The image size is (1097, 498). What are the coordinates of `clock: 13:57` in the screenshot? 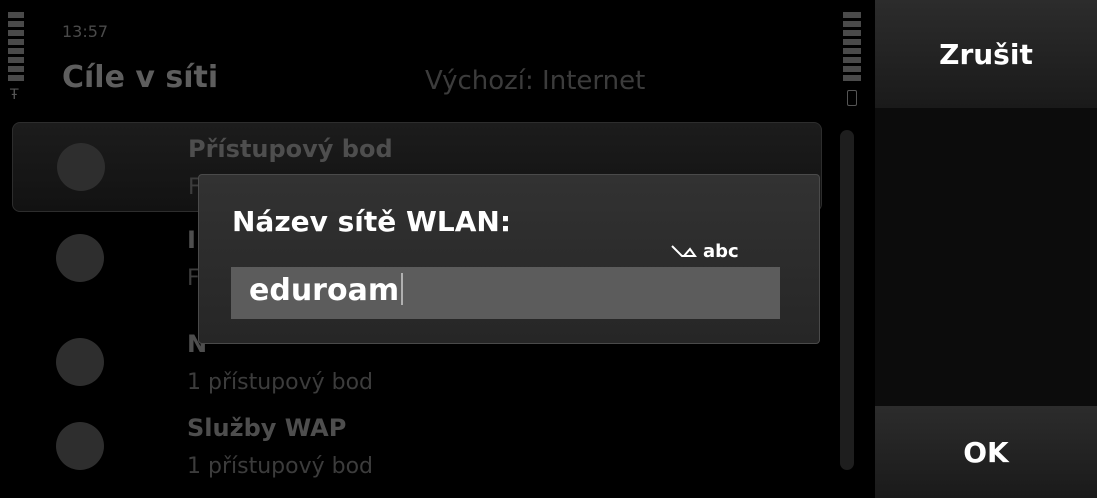 It's located at (85, 31).